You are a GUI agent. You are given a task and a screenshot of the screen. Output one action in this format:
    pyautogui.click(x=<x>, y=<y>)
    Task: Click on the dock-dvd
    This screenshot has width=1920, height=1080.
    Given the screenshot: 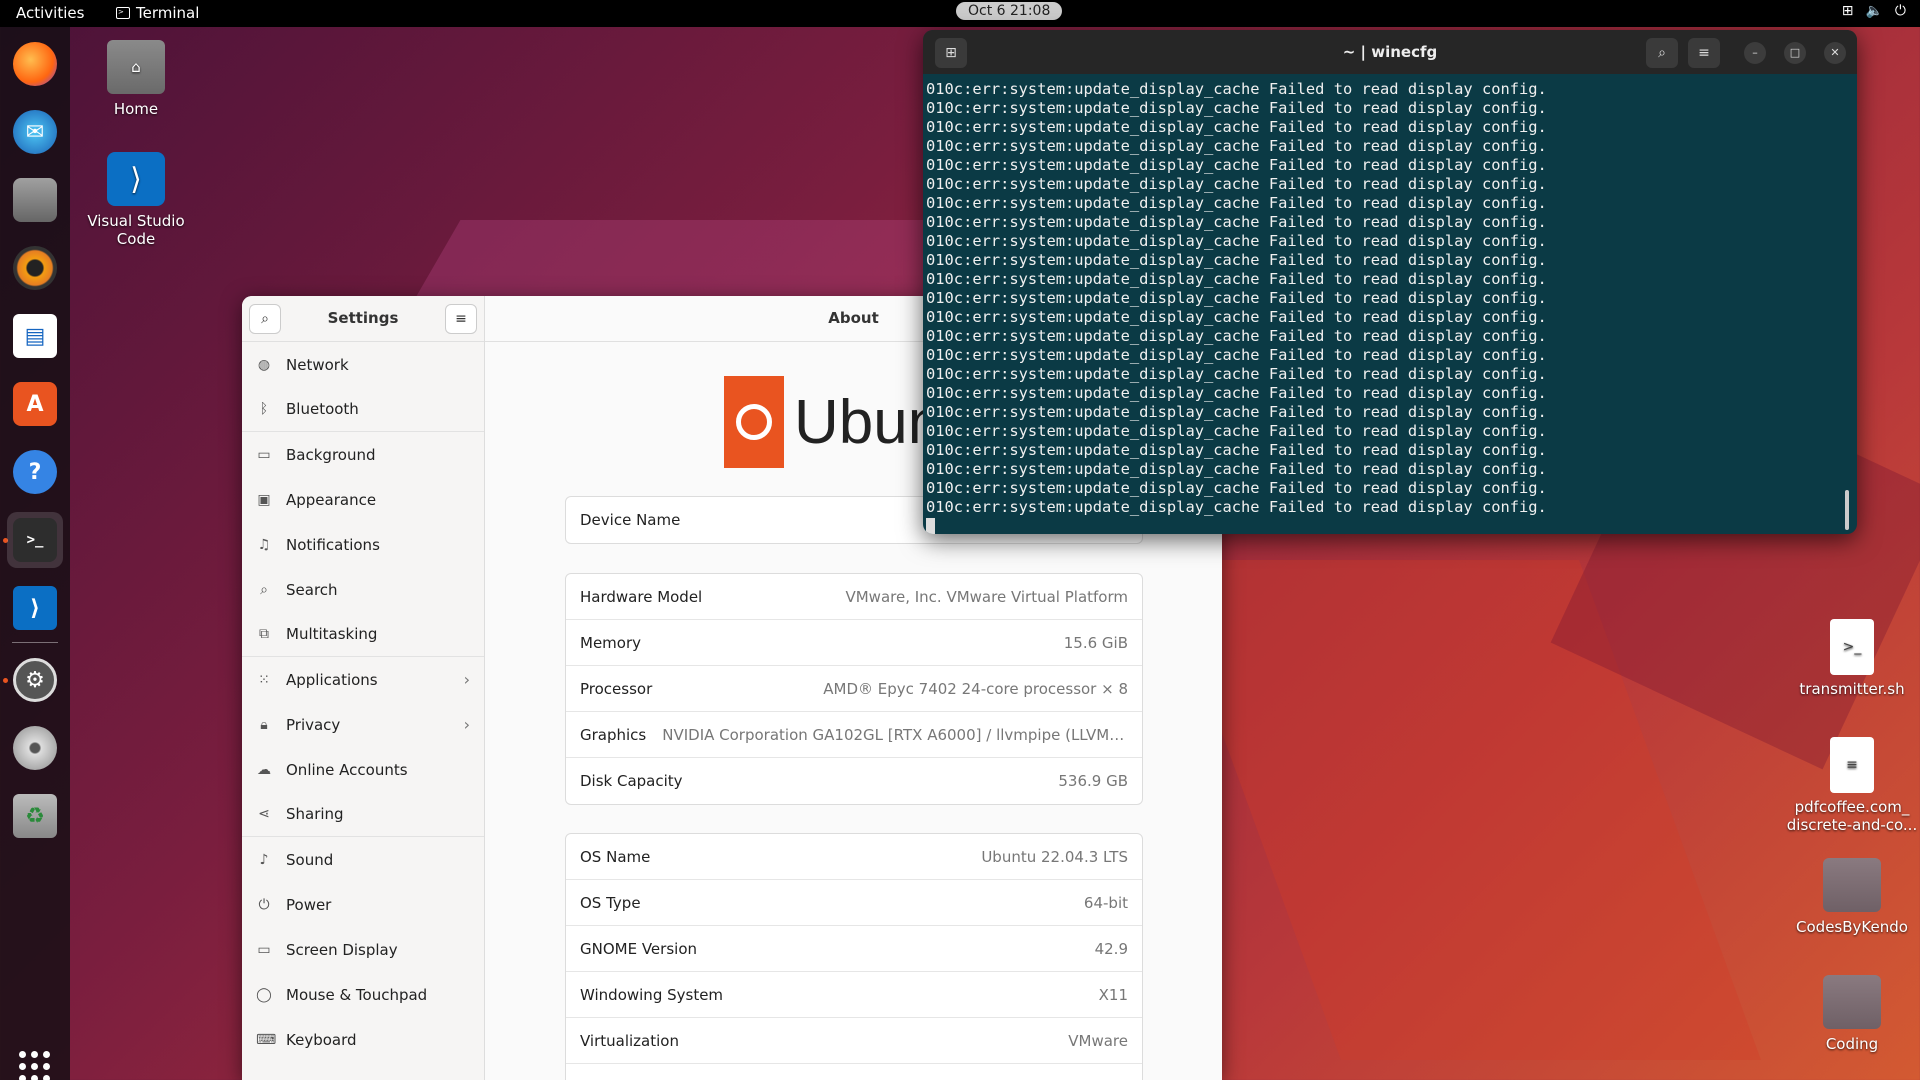 What is the action you would take?
    pyautogui.click(x=35, y=748)
    